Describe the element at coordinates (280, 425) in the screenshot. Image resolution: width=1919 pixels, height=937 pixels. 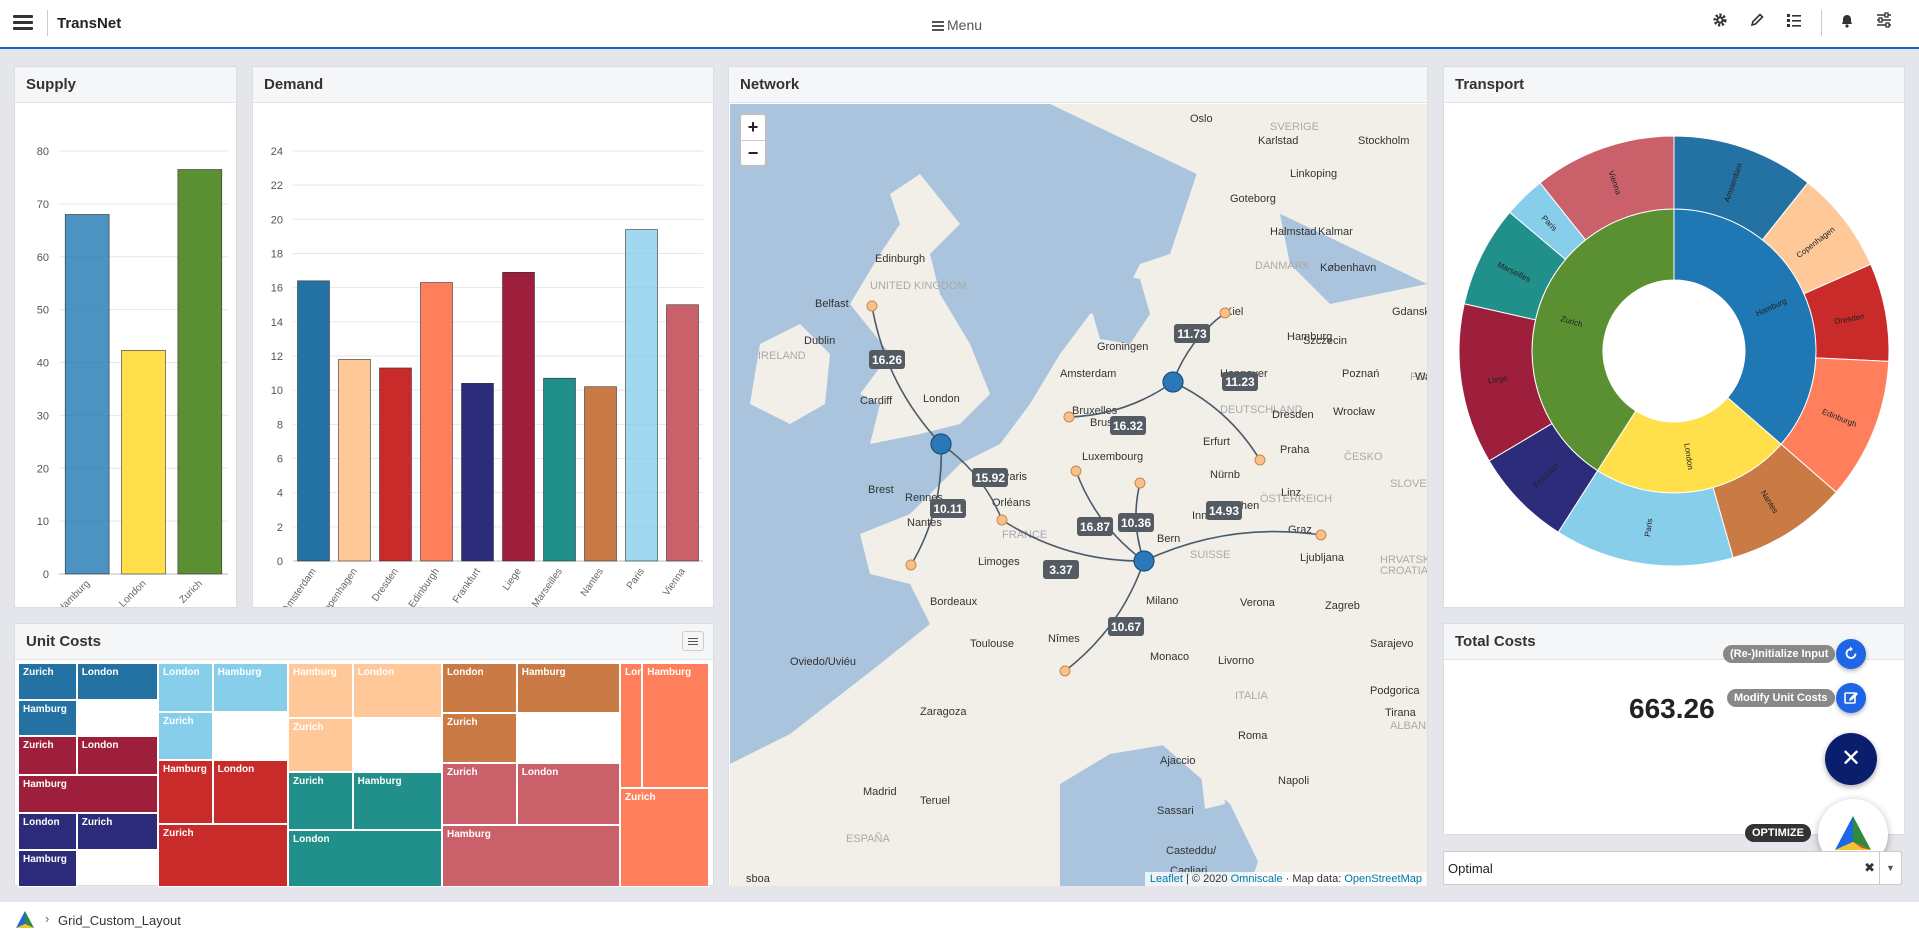
I see `y-tick-label: 8` at that location.